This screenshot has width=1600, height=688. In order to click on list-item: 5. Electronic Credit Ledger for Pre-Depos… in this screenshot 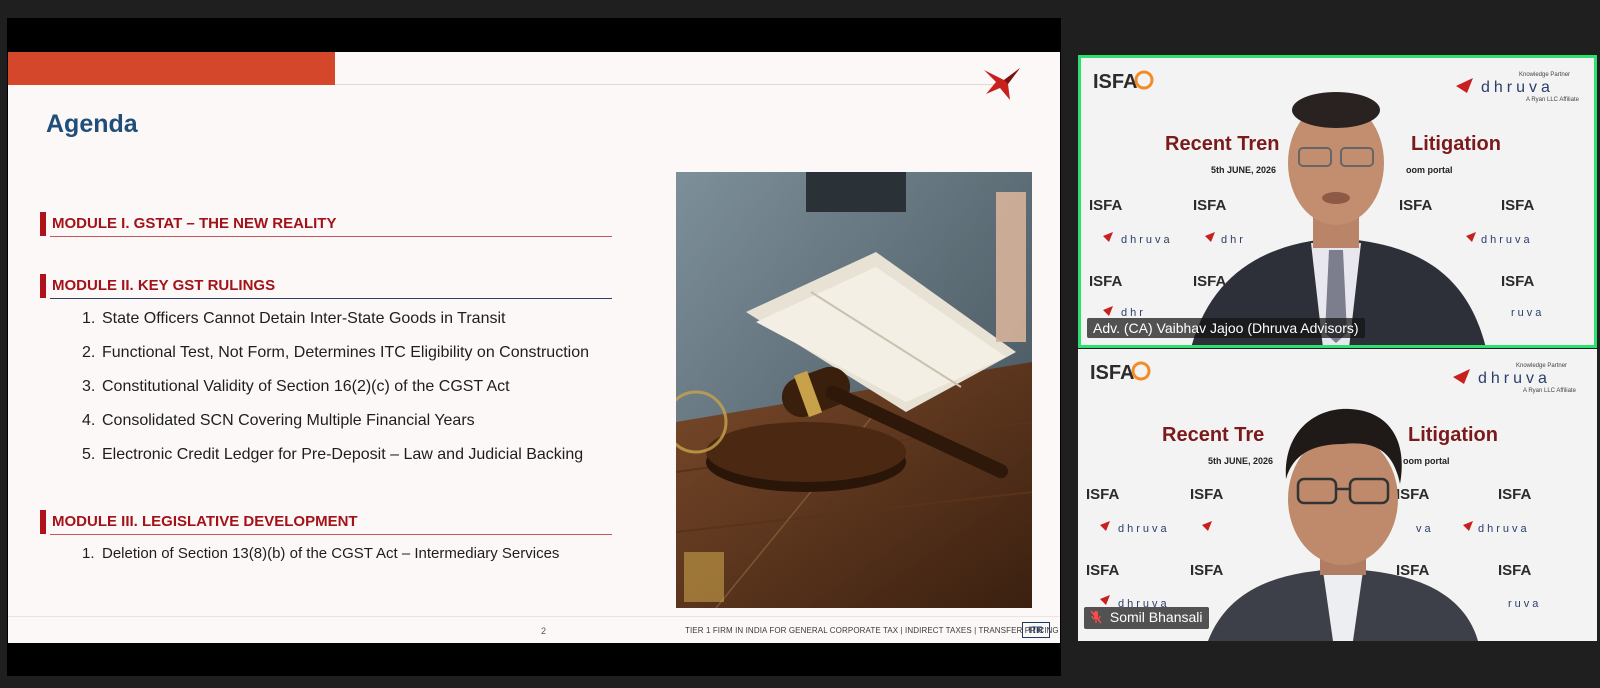, I will do `click(333, 454)`.